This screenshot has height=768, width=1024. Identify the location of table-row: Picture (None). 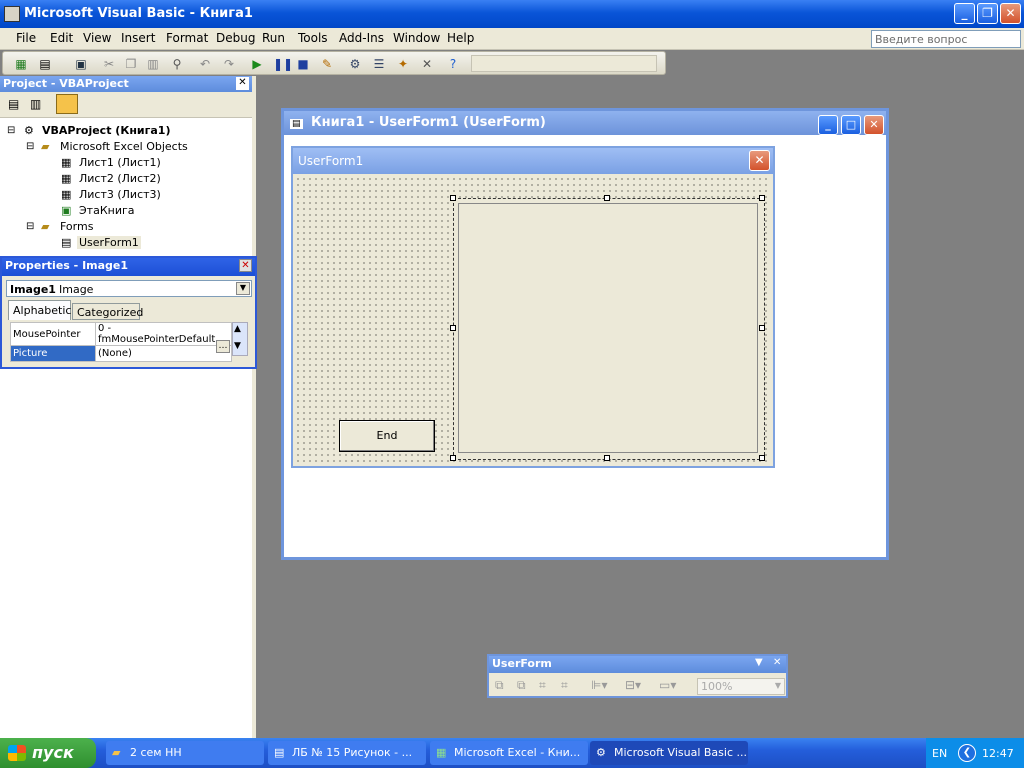
(121, 353).